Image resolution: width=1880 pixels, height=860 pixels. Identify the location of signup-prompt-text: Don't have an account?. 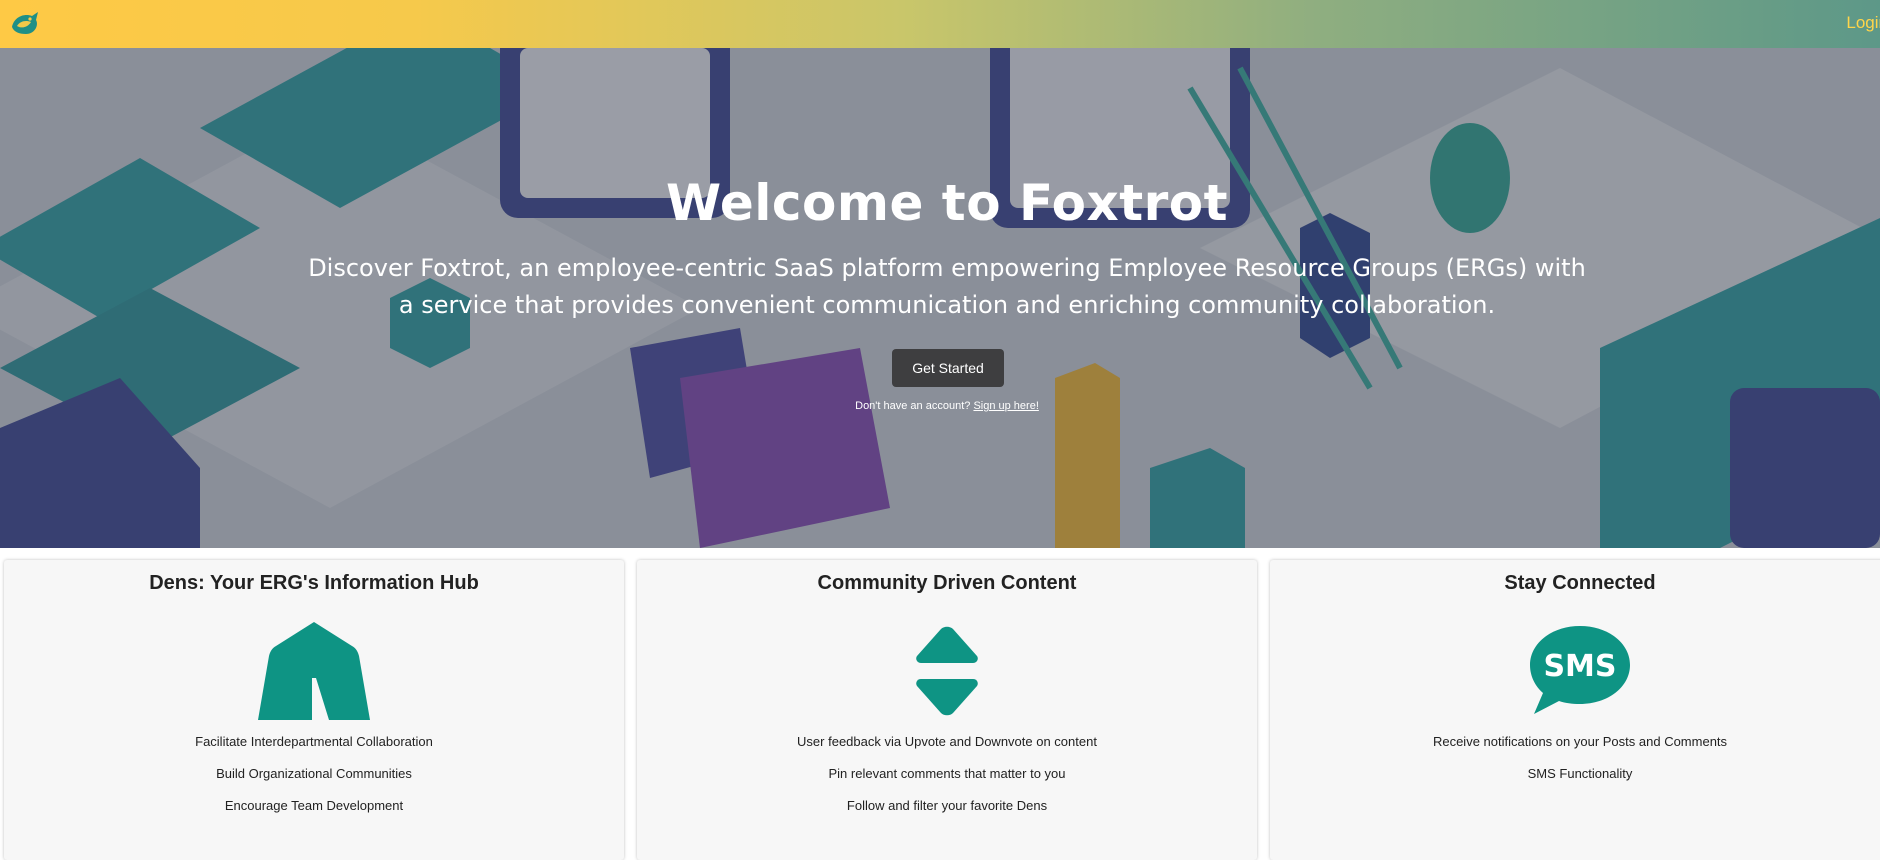
(913, 406).